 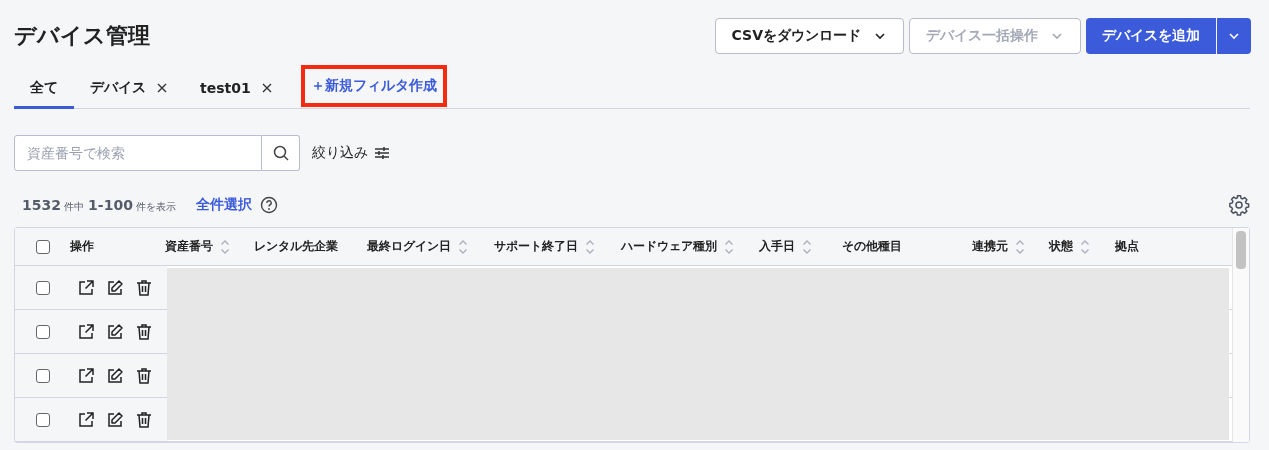 What do you see at coordinates (777, 246) in the screenshot?
I see `column-header: 入手日` at bounding box center [777, 246].